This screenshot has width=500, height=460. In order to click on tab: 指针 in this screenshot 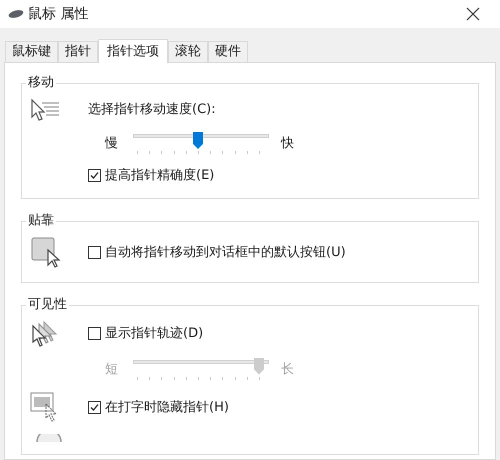, I will do `click(78, 51)`.